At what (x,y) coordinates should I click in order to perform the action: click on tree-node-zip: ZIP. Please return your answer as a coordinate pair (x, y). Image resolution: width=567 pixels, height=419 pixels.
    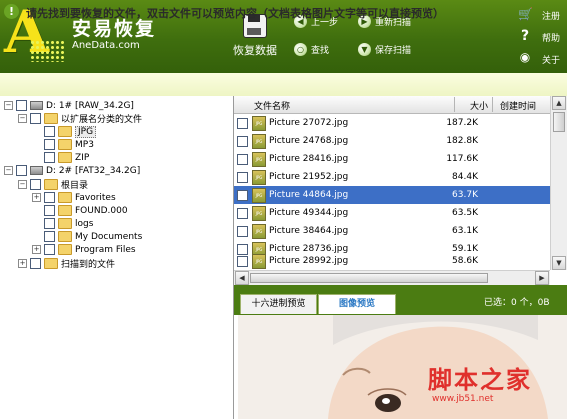
    Looking at the image, I should click on (66, 157).